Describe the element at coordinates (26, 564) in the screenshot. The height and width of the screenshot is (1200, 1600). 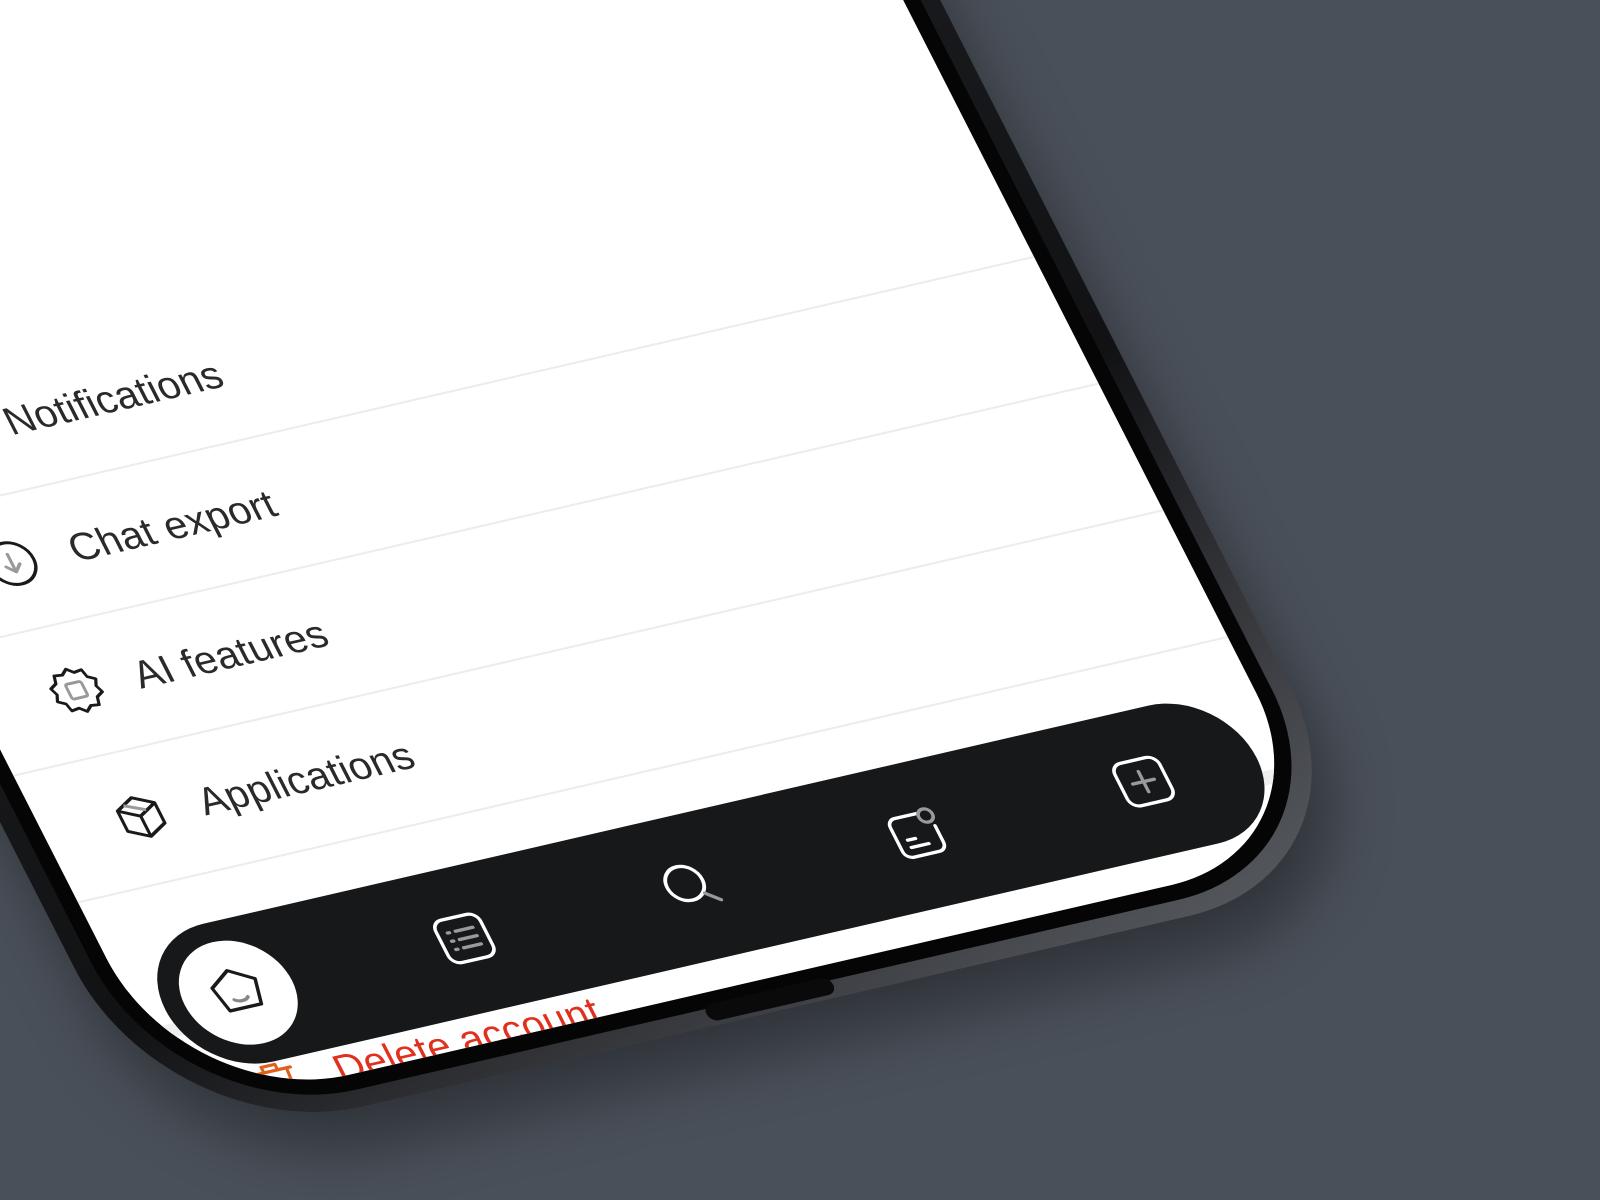
I see `download-circle-icon` at that location.